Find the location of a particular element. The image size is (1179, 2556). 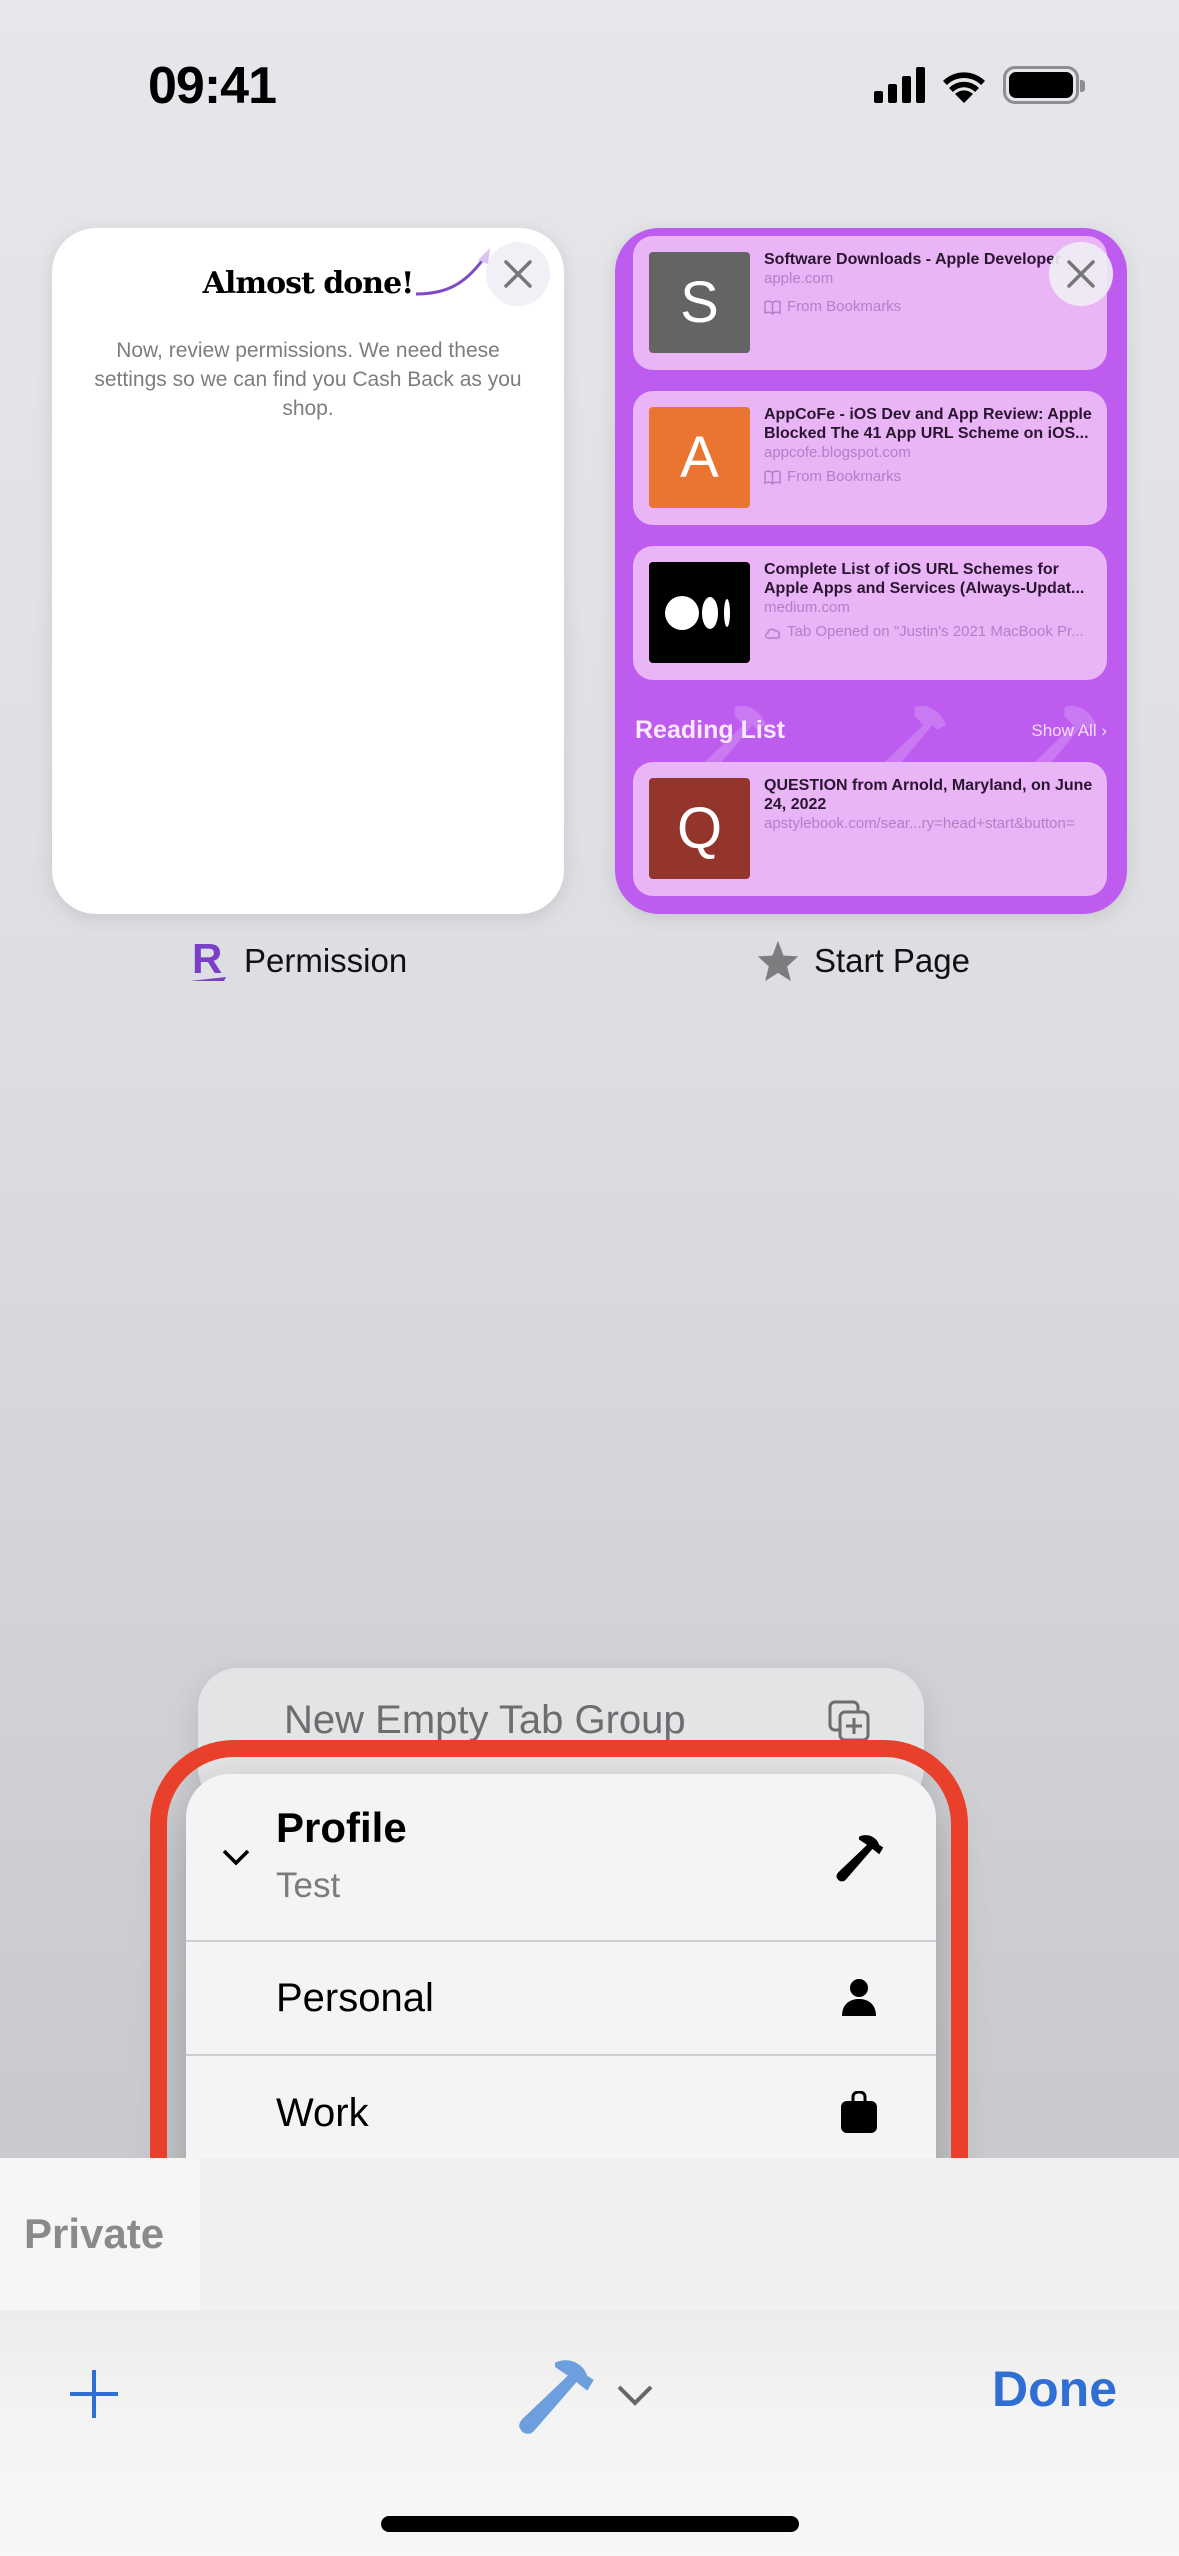

rakuten-r-icon: R is located at coordinates (208, 961).